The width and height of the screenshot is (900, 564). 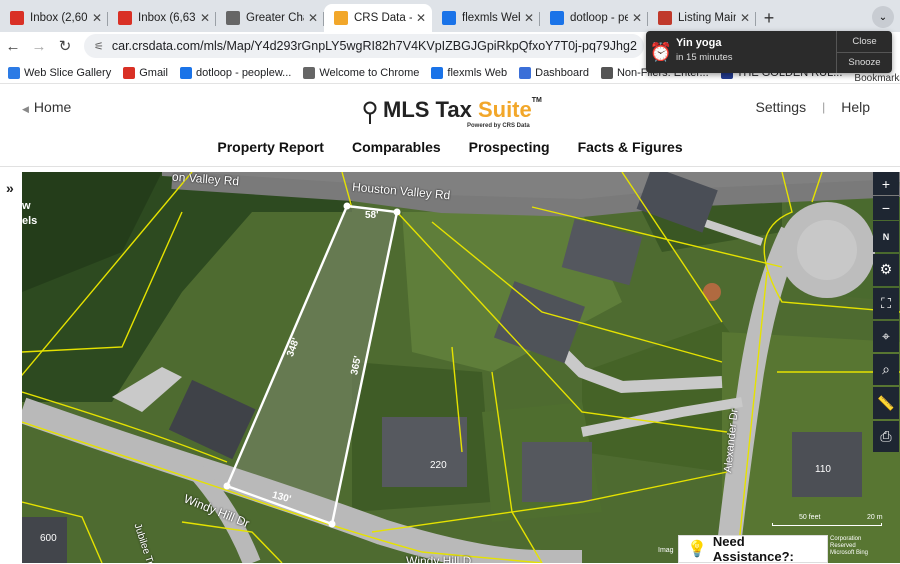 I want to click on fullscreen-frame-icon: ⛶, so click(x=886, y=303).